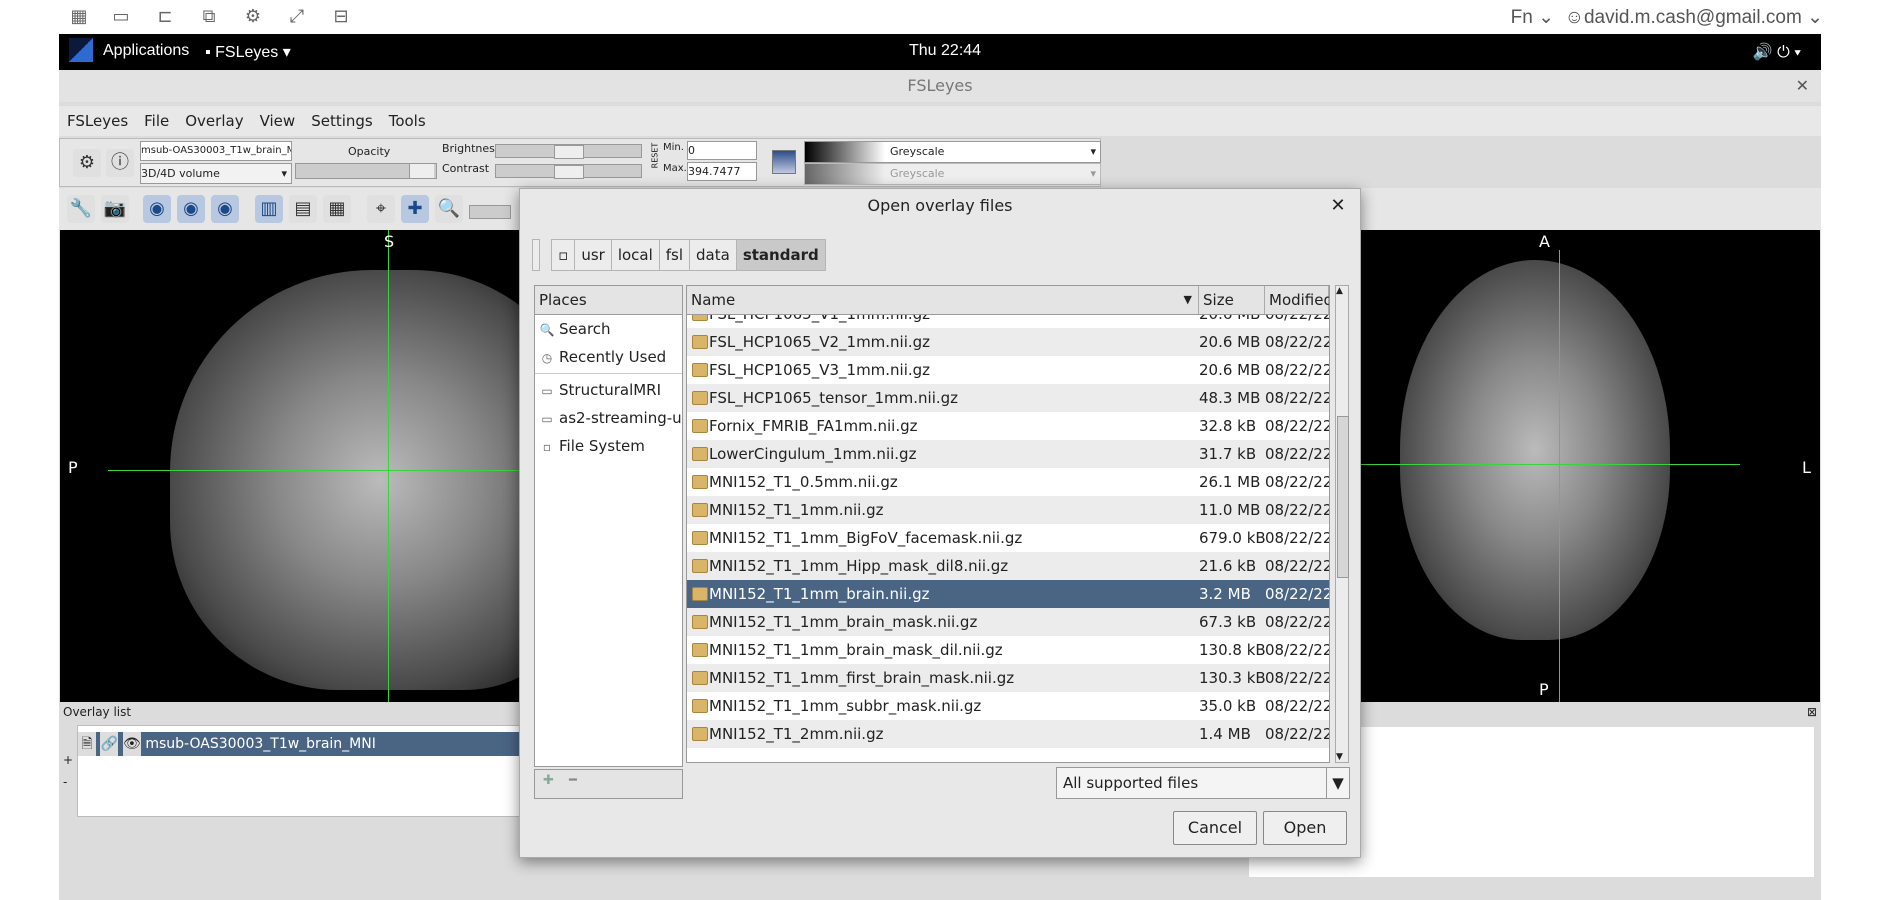 The width and height of the screenshot is (1878, 900). Describe the element at coordinates (573, 780) in the screenshot. I see `remove-bookmark-button: ━` at that location.